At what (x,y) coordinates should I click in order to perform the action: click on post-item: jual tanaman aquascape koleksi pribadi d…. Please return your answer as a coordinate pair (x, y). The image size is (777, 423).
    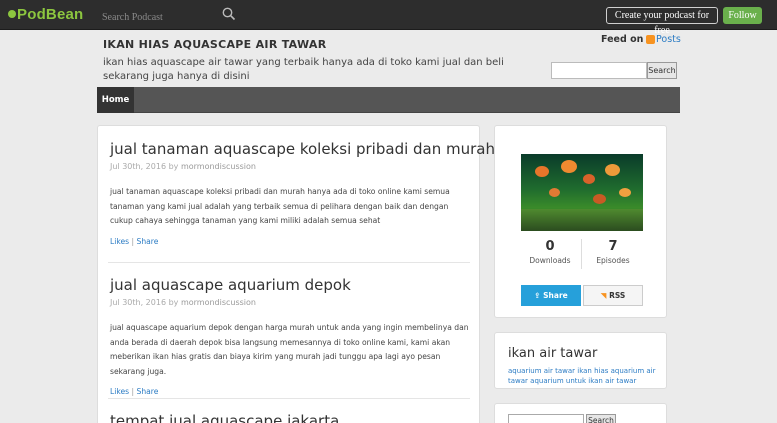
    Looking at the image, I should click on (302, 193).